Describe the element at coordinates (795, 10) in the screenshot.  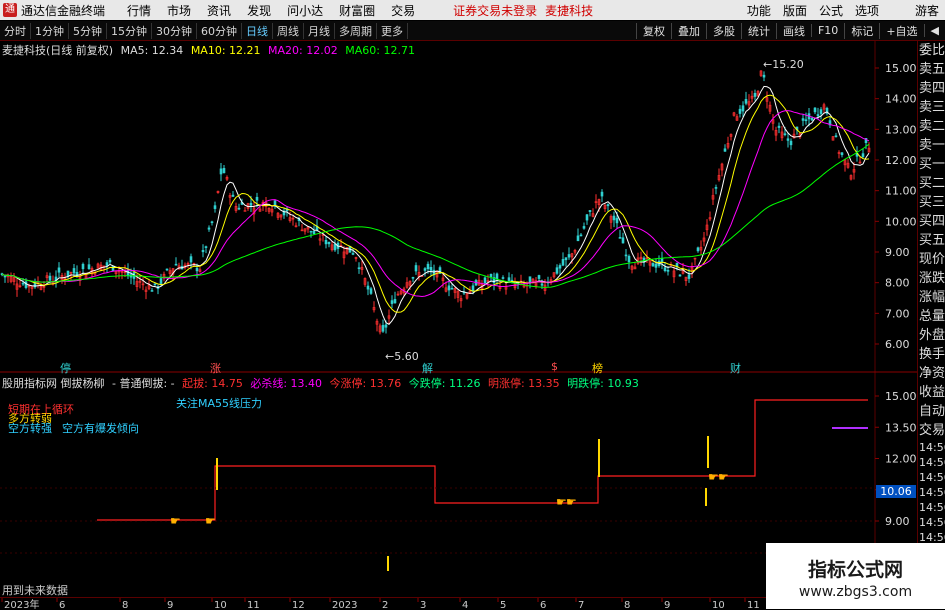
I see `menu-banmian: 版面` at that location.